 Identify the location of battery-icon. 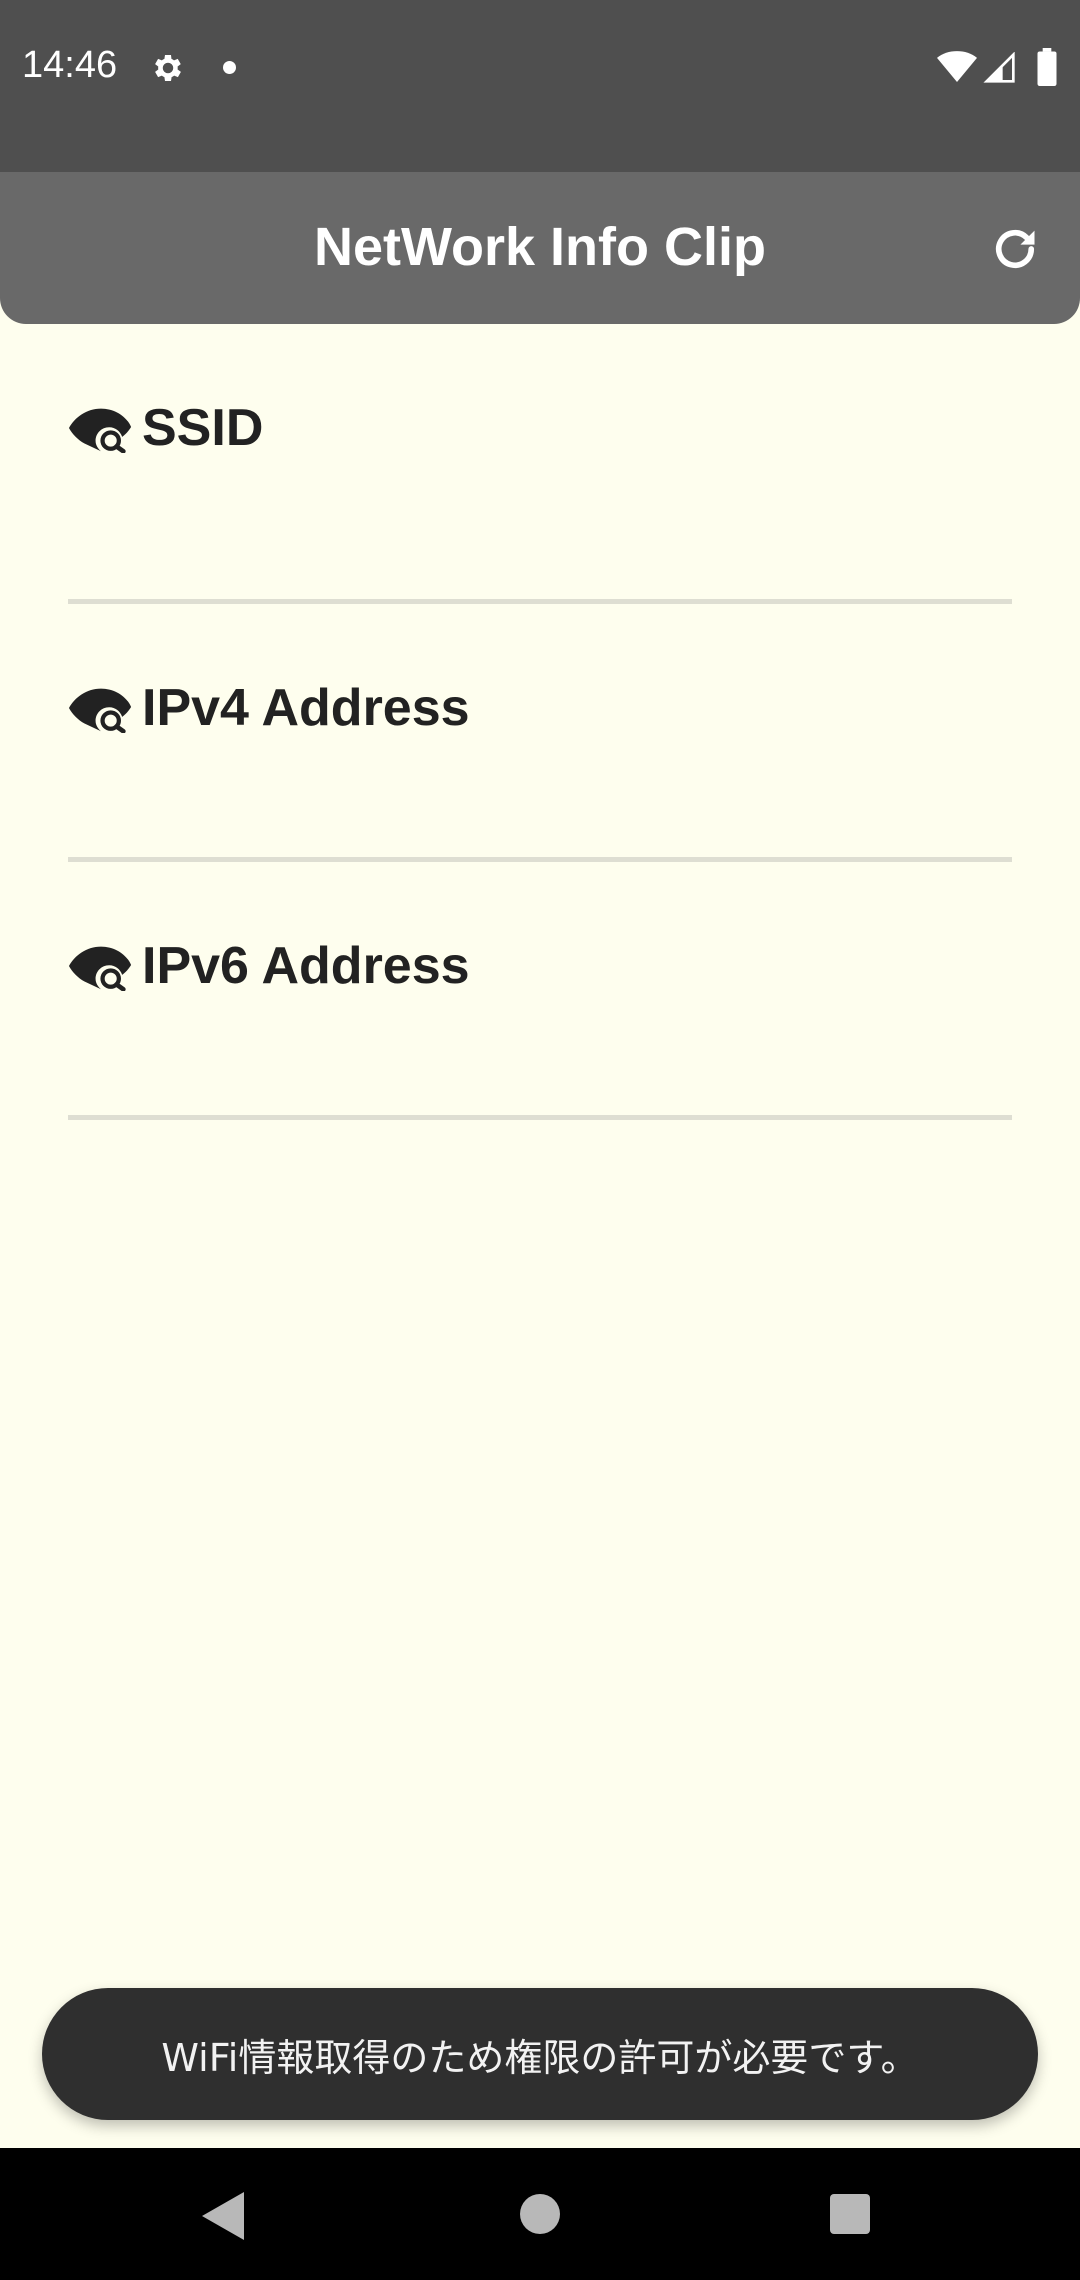
(1047, 67).